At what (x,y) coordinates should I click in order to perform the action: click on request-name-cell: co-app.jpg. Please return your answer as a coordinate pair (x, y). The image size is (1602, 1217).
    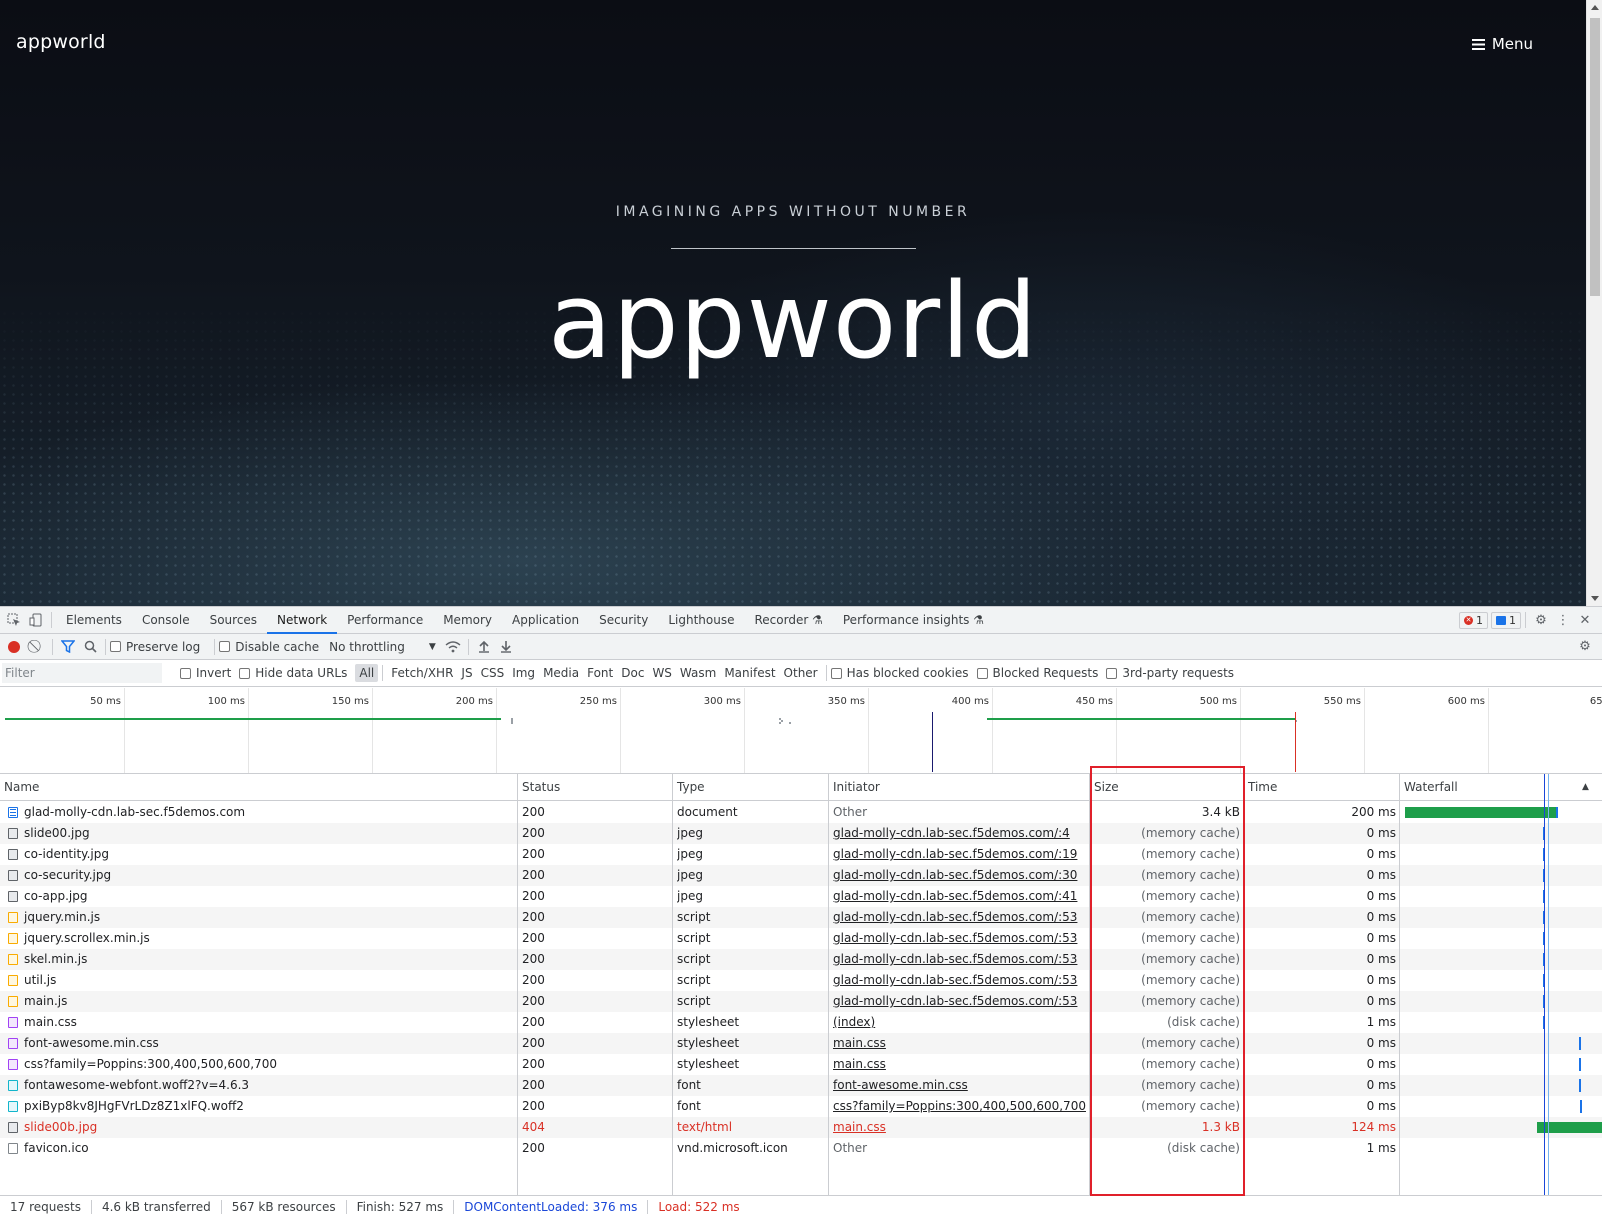
    Looking at the image, I should click on (259, 896).